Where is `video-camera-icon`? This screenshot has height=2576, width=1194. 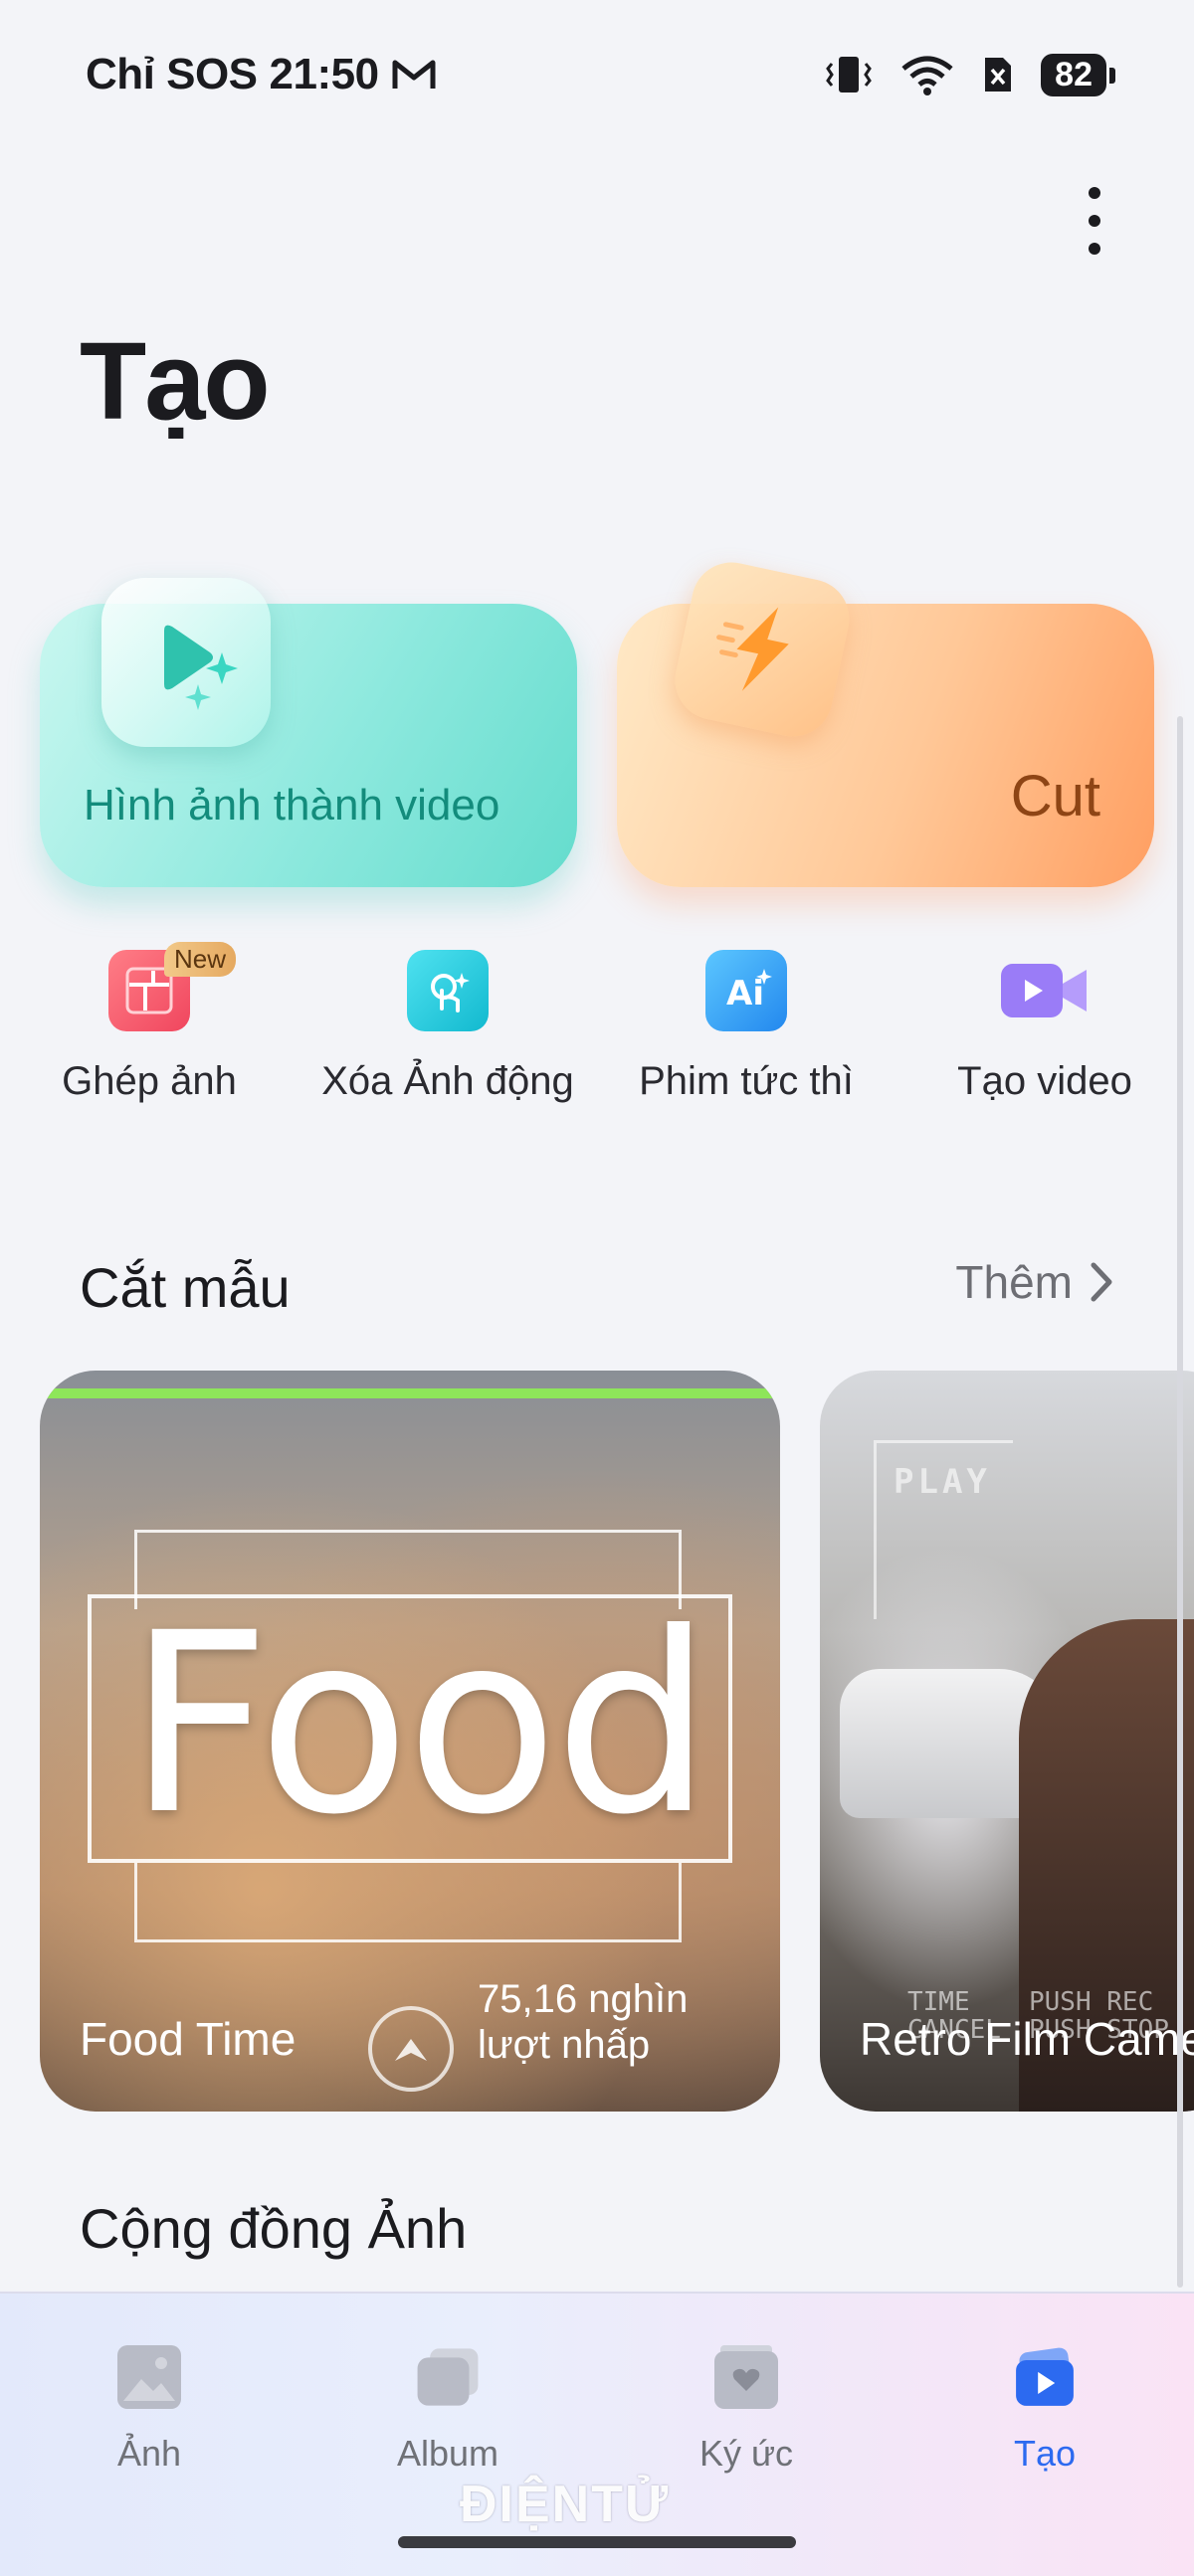
video-camera-icon is located at coordinates (1045, 990).